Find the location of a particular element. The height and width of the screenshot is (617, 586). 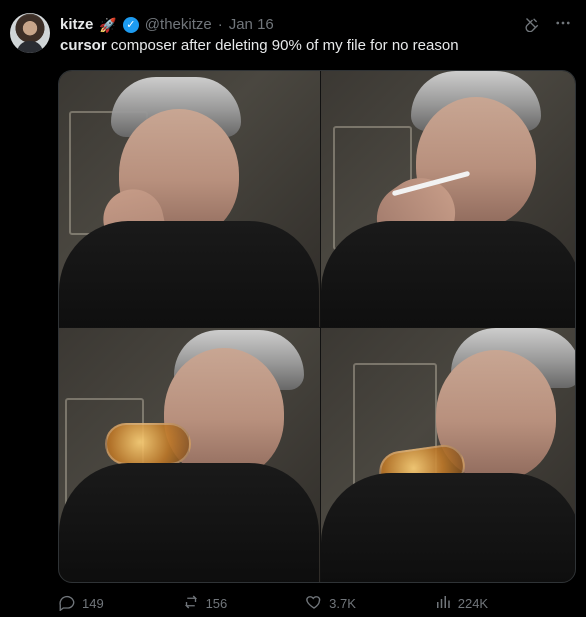

author-handle: @thekitze is located at coordinates (178, 25).